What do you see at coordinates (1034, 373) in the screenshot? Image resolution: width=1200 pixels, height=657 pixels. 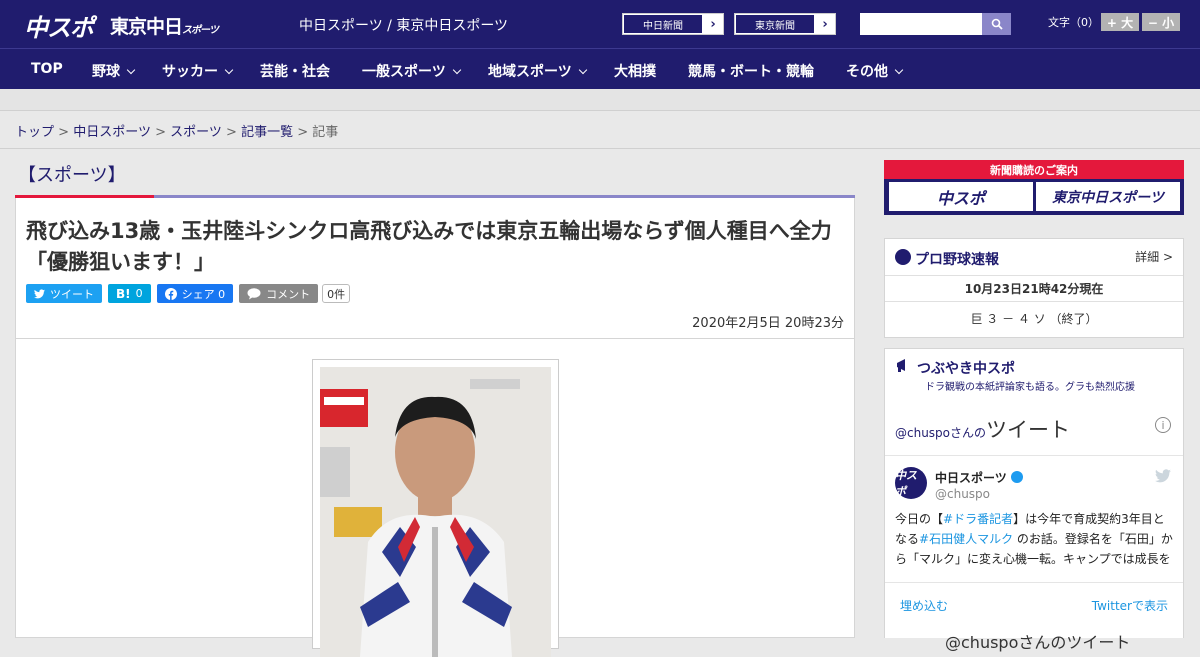 I see `twitter-panel-header: つぶやき中スポ ドラ観戦の本紙評論家も語る。グラも熱烈応援` at bounding box center [1034, 373].